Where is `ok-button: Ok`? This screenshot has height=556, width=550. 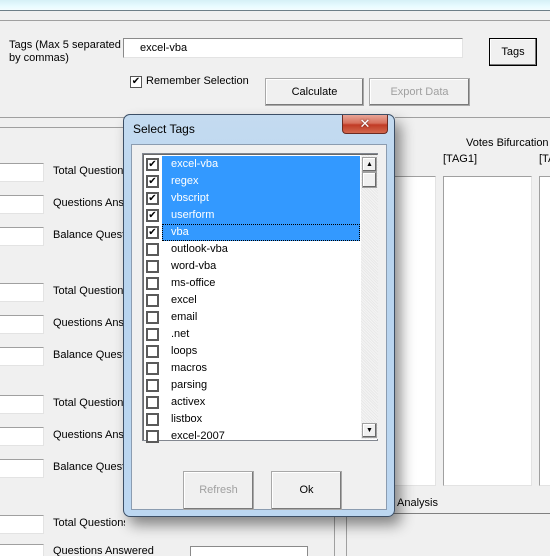 ok-button: Ok is located at coordinates (306, 490).